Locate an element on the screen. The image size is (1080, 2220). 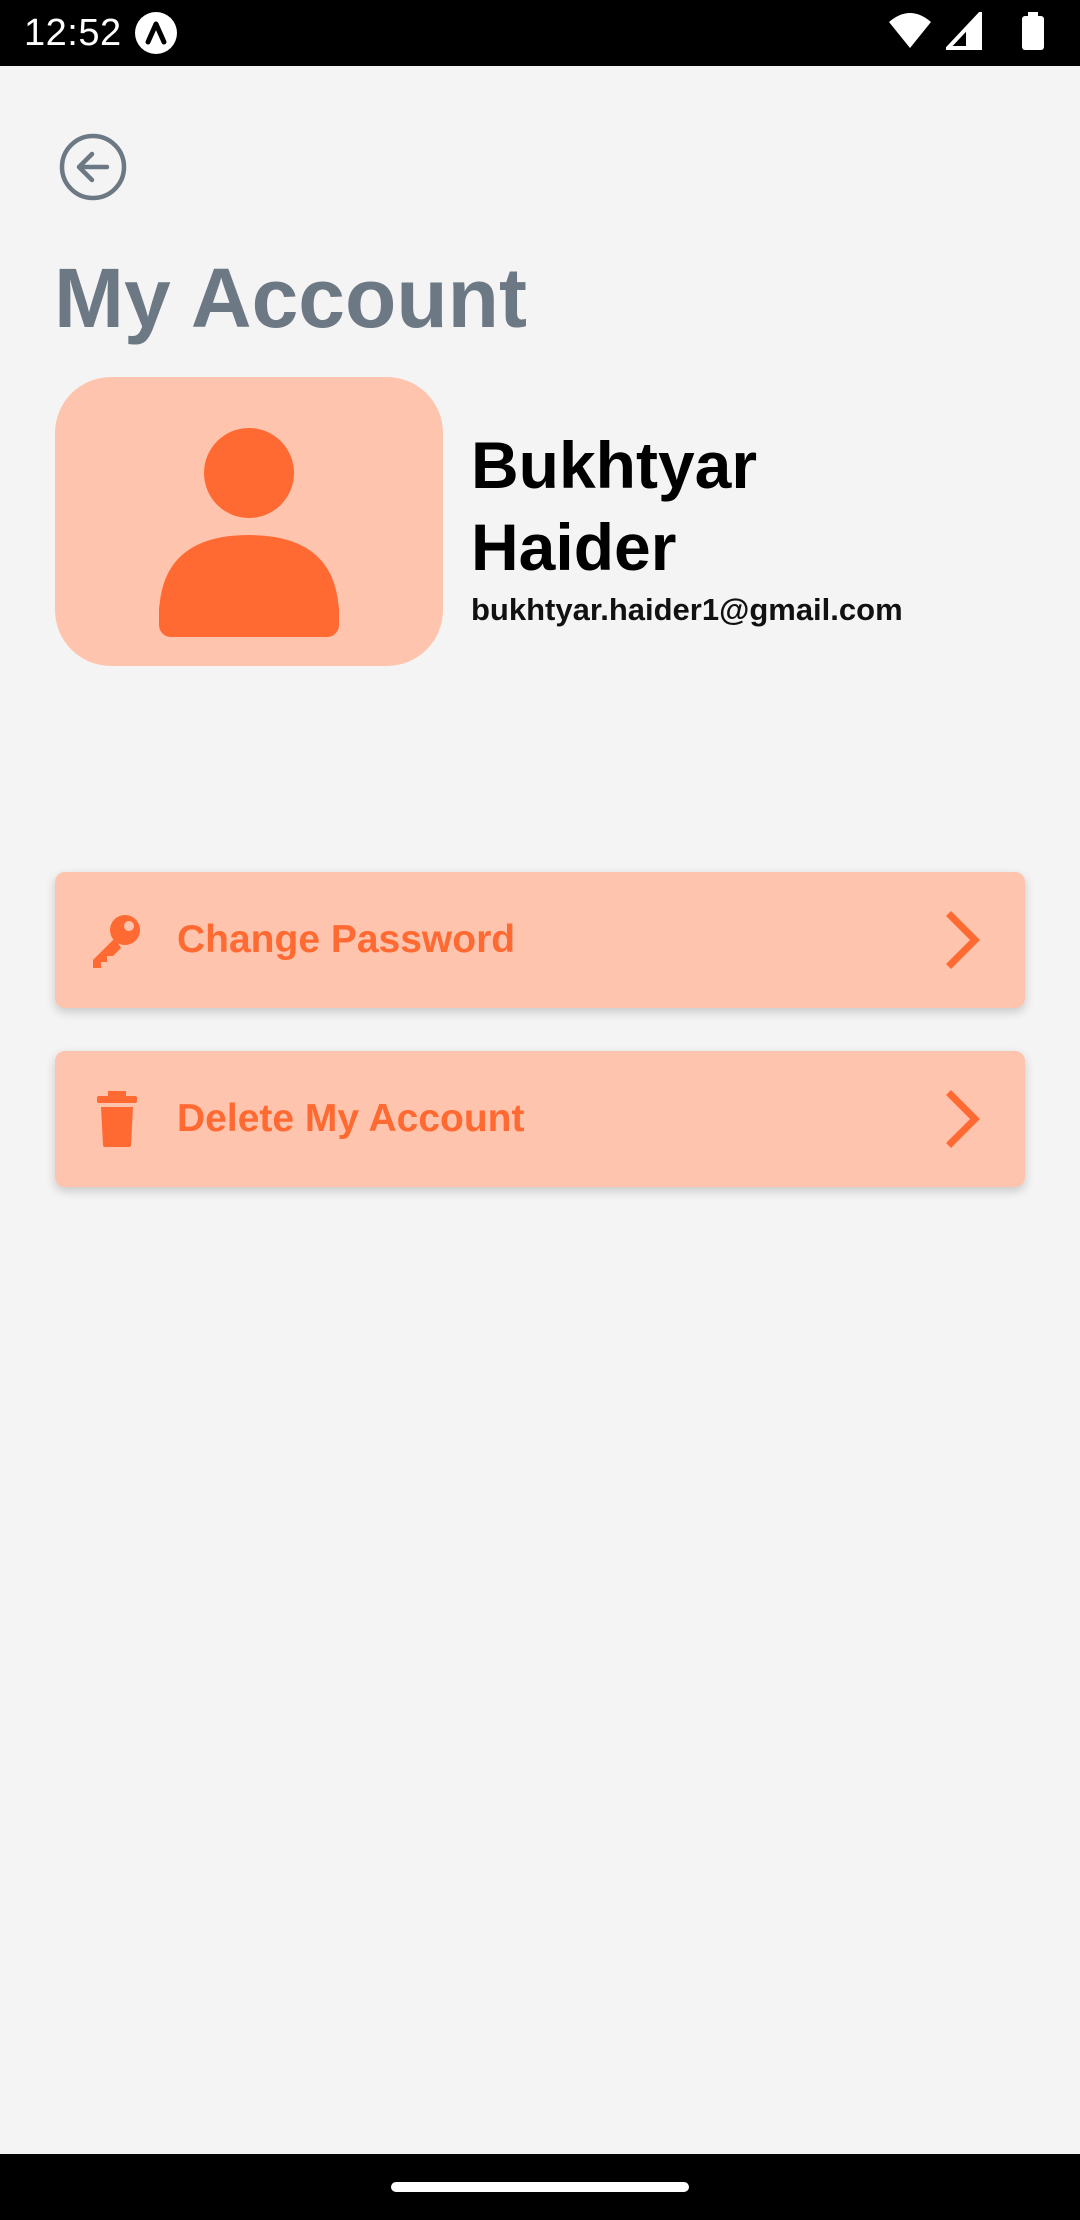
arrow-left-circle-icon is located at coordinates (93, 167).